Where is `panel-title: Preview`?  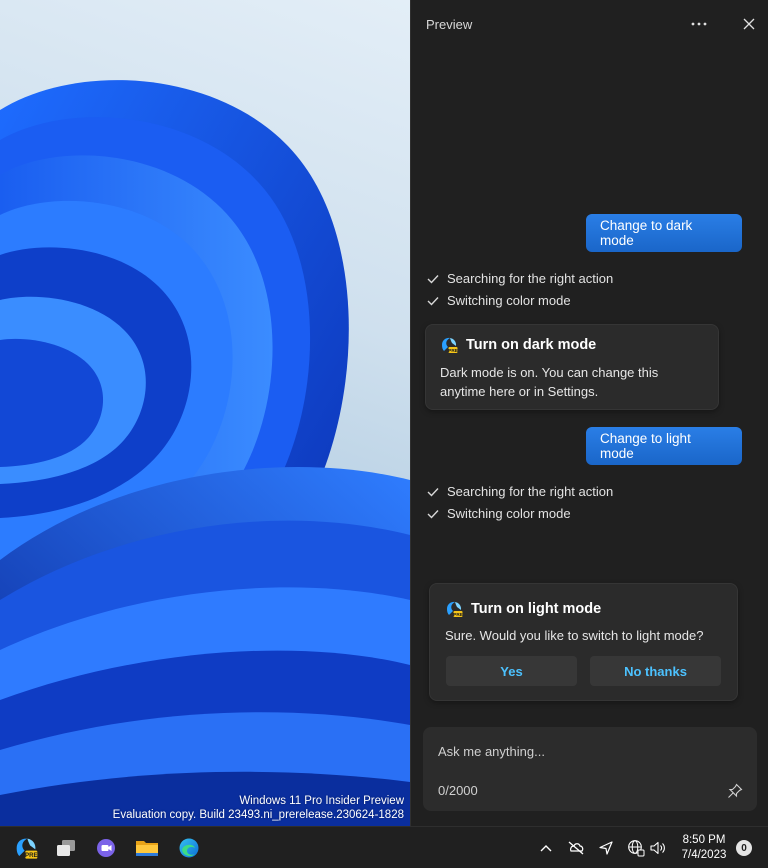 panel-title: Preview is located at coordinates (449, 24).